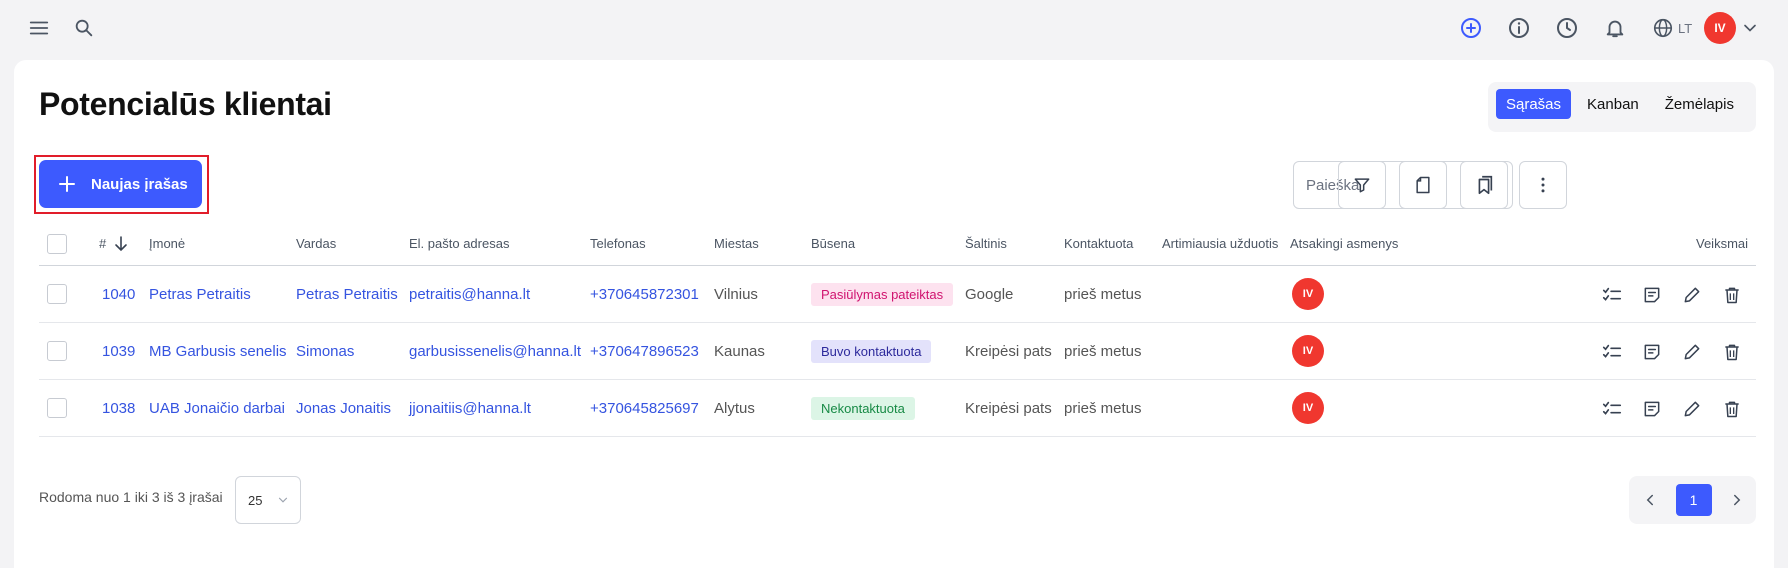 This screenshot has width=1788, height=568. I want to click on more-vertical-icon, so click(1543, 185).